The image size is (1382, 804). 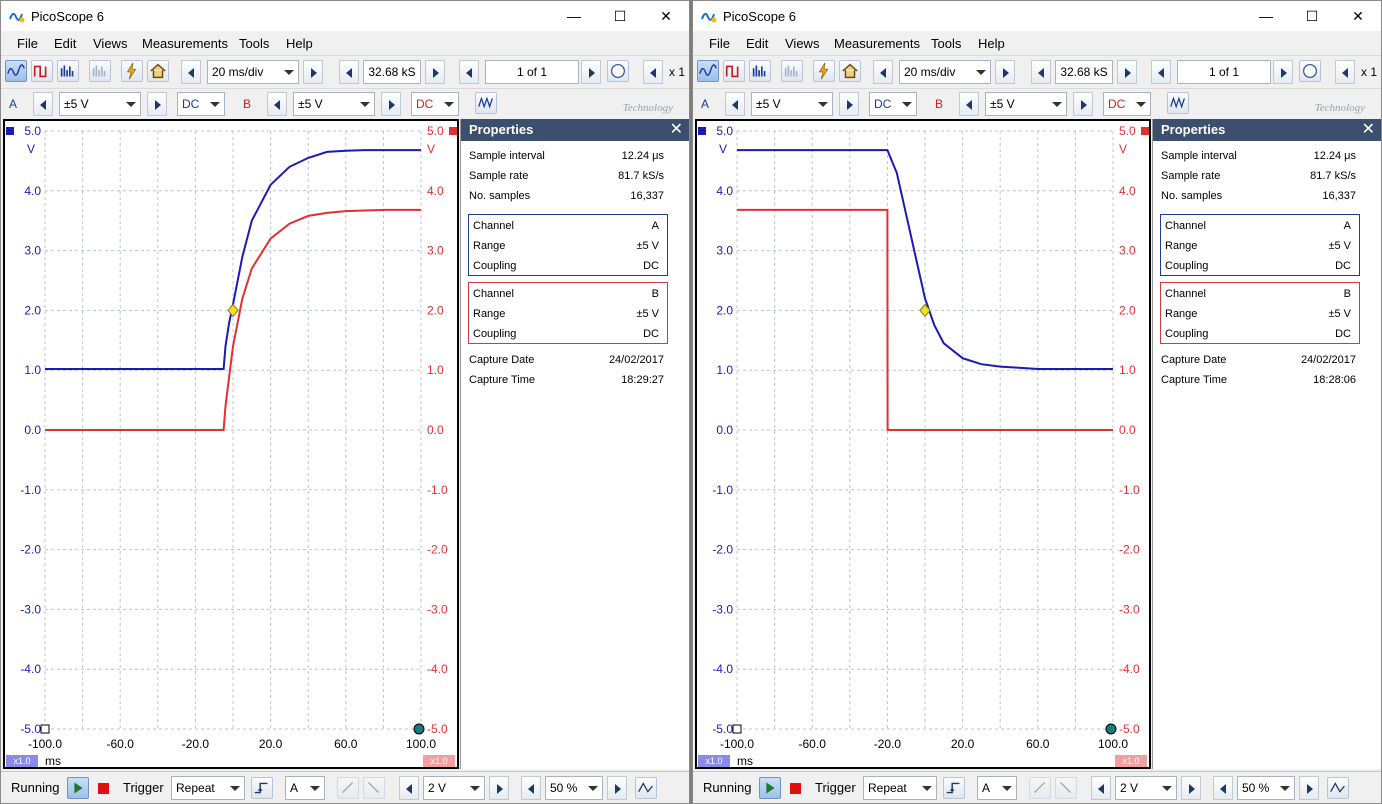 I want to click on pretrigger-select: 50 %, so click(x=1266, y=788).